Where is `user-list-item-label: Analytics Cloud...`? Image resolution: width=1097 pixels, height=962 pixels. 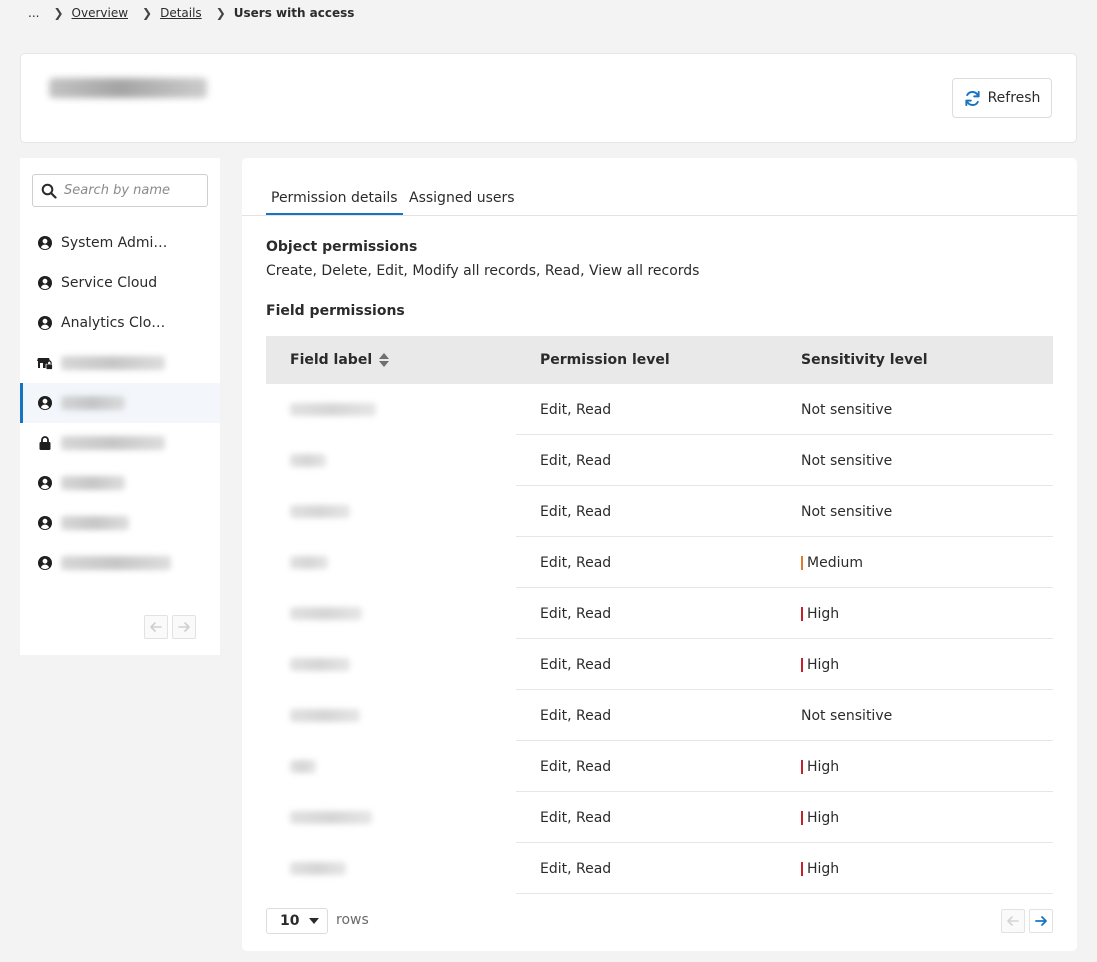
user-list-item-label: Analytics Cloud... is located at coordinates (117, 323).